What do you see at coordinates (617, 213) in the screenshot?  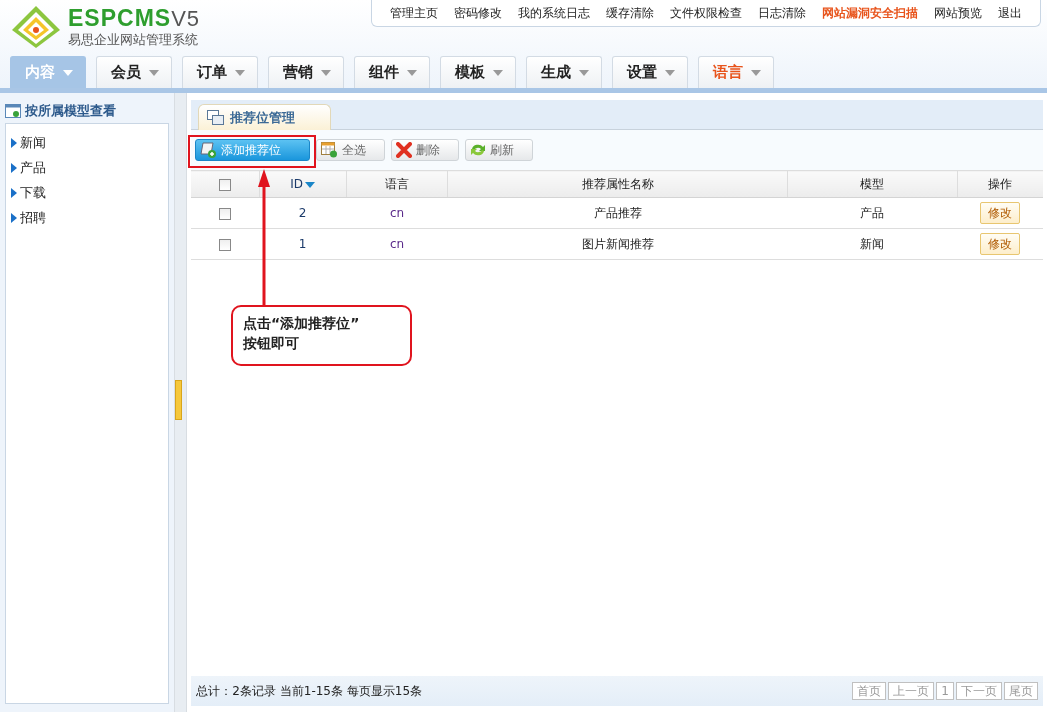 I see `name-cell: 产品推荐` at bounding box center [617, 213].